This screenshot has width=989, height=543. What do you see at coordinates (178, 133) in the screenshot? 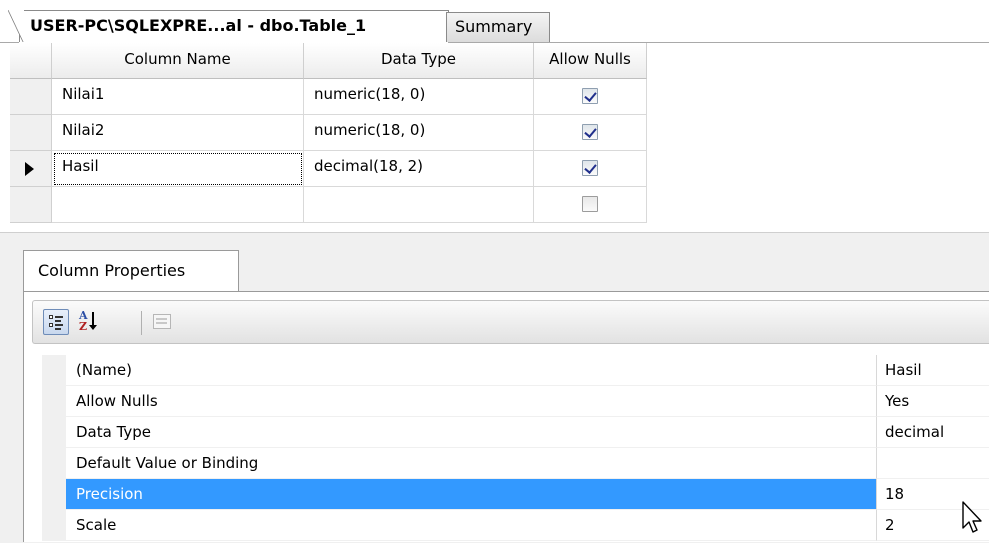
I see `column-name-cell: Nilai2` at bounding box center [178, 133].